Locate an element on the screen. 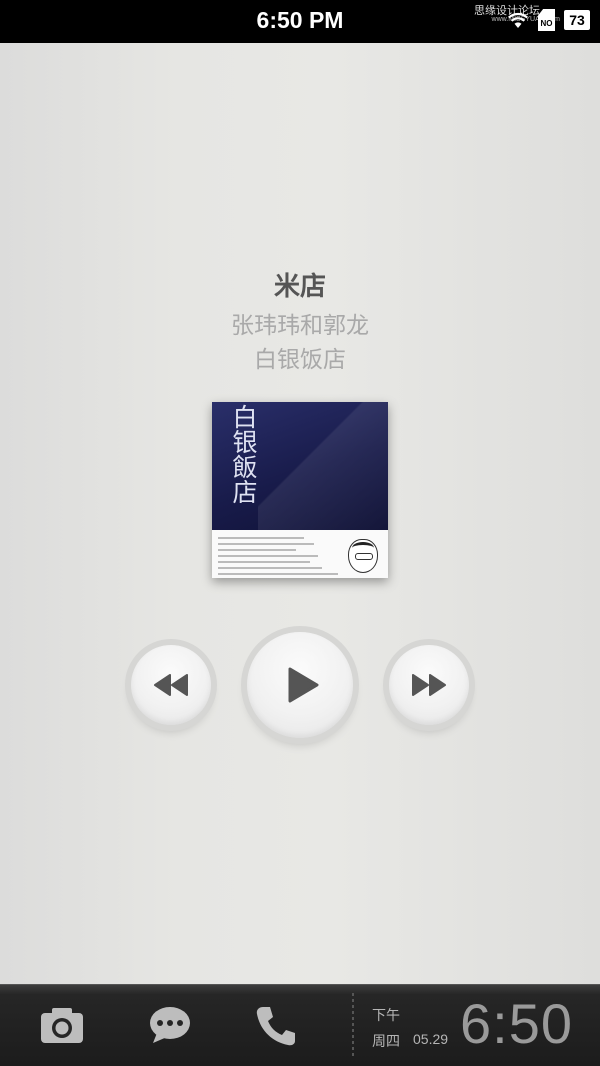 This screenshot has width=600, height=1066. wifi-icon is located at coordinates (518, 20).